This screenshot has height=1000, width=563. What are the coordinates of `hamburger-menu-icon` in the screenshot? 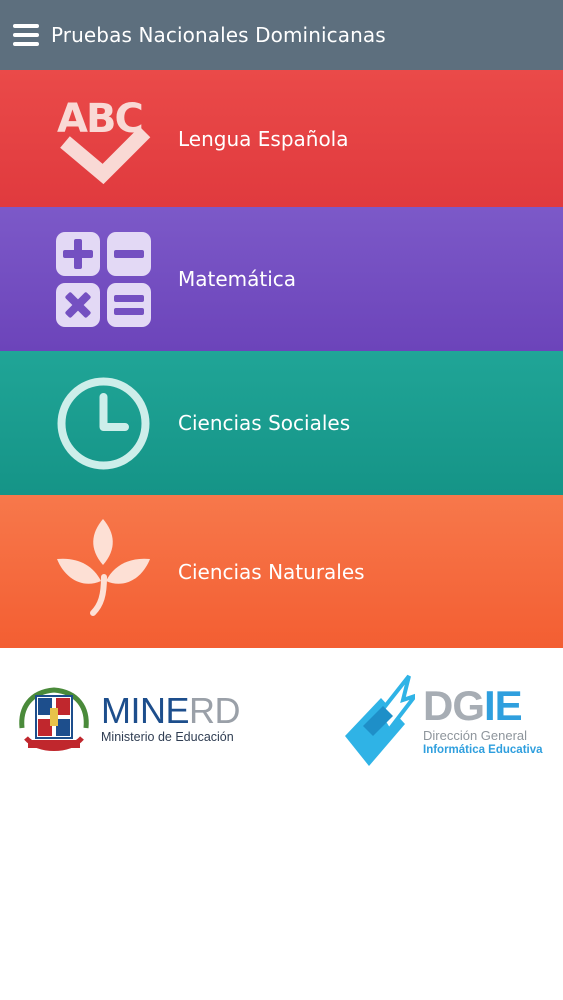 It's located at (26, 35).